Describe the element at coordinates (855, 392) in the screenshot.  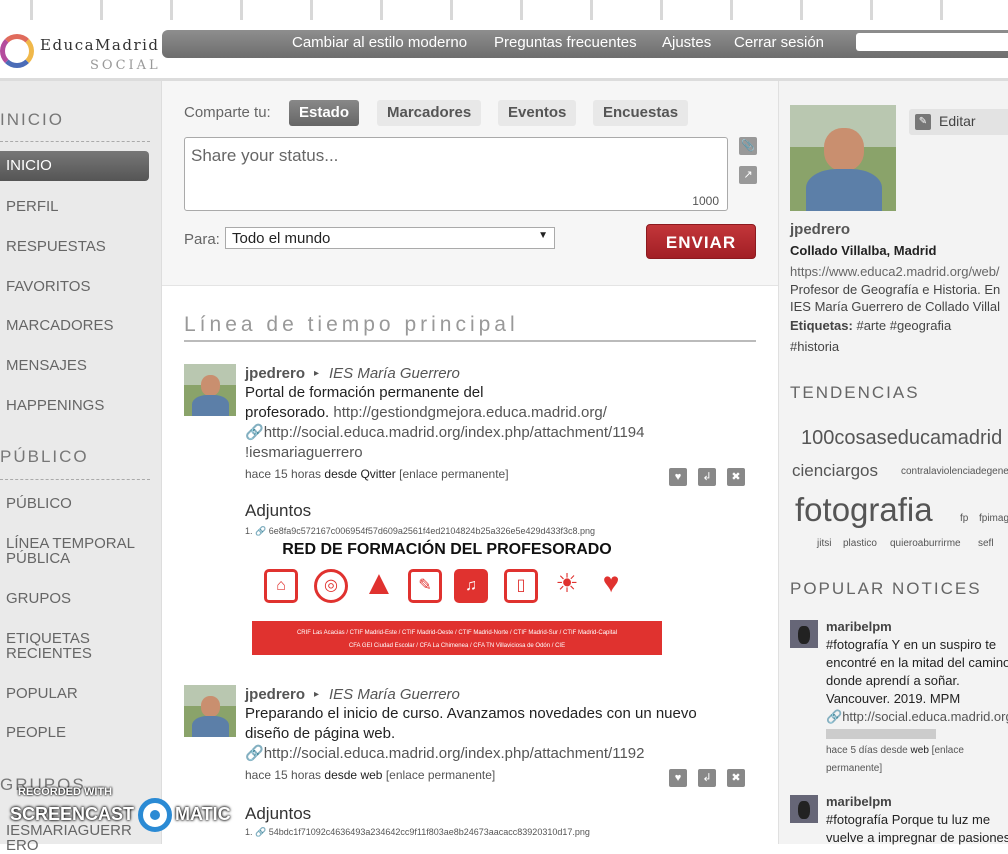
I see `trends-title: TENDENCIAS` at that location.